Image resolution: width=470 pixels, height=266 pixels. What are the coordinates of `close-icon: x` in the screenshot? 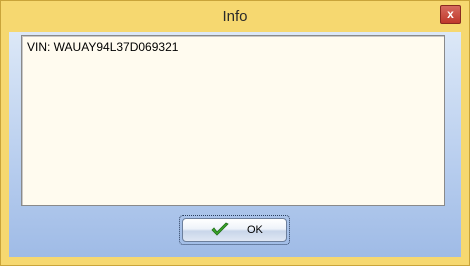 It's located at (450, 14).